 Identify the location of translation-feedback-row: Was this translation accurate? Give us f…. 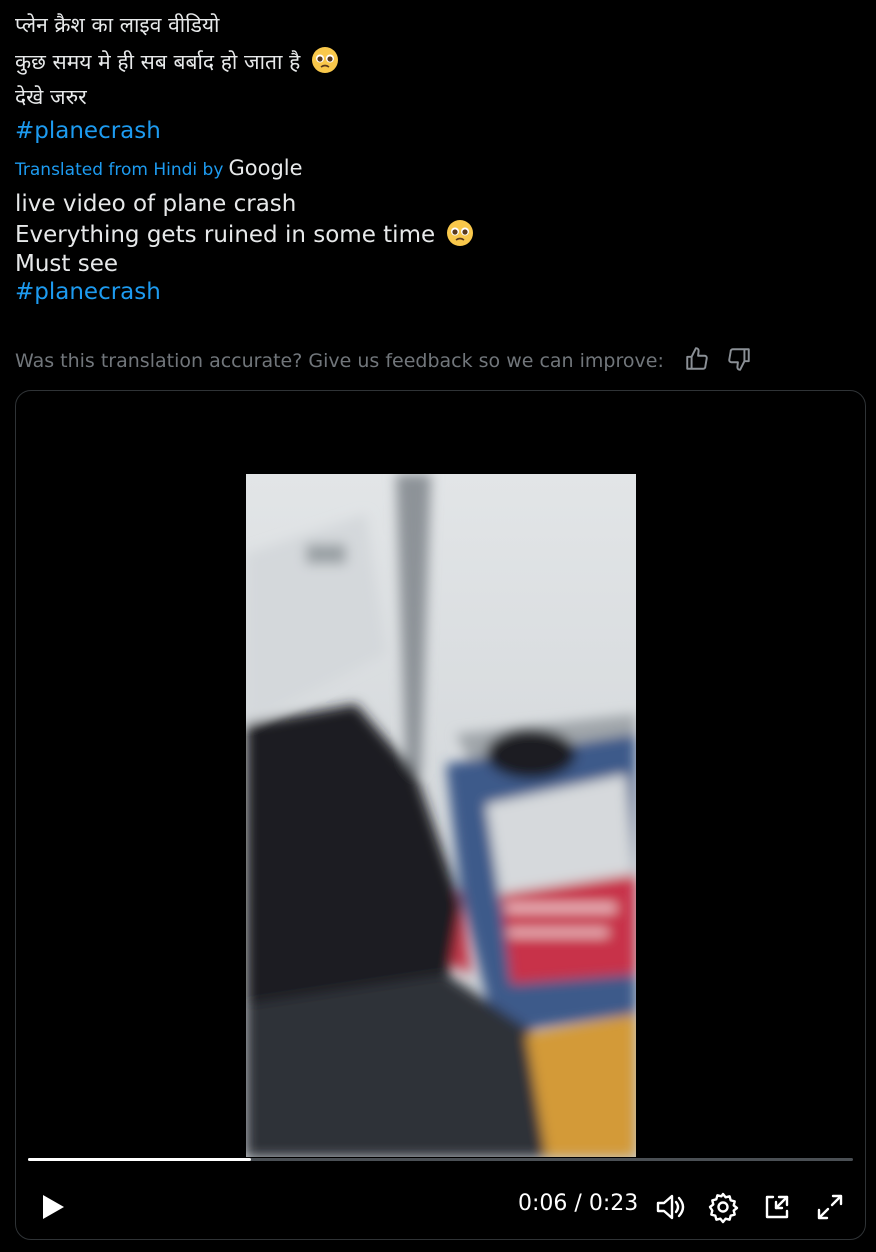
(383, 359).